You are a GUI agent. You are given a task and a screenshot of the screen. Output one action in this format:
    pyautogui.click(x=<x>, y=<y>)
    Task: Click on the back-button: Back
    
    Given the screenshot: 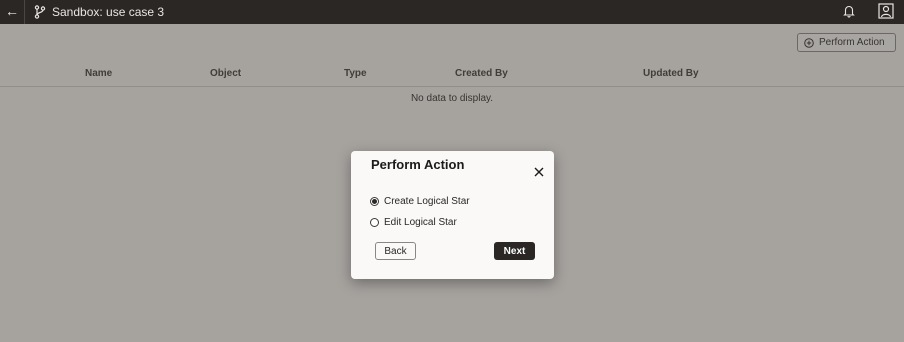 What is the action you would take?
    pyautogui.click(x=395, y=251)
    